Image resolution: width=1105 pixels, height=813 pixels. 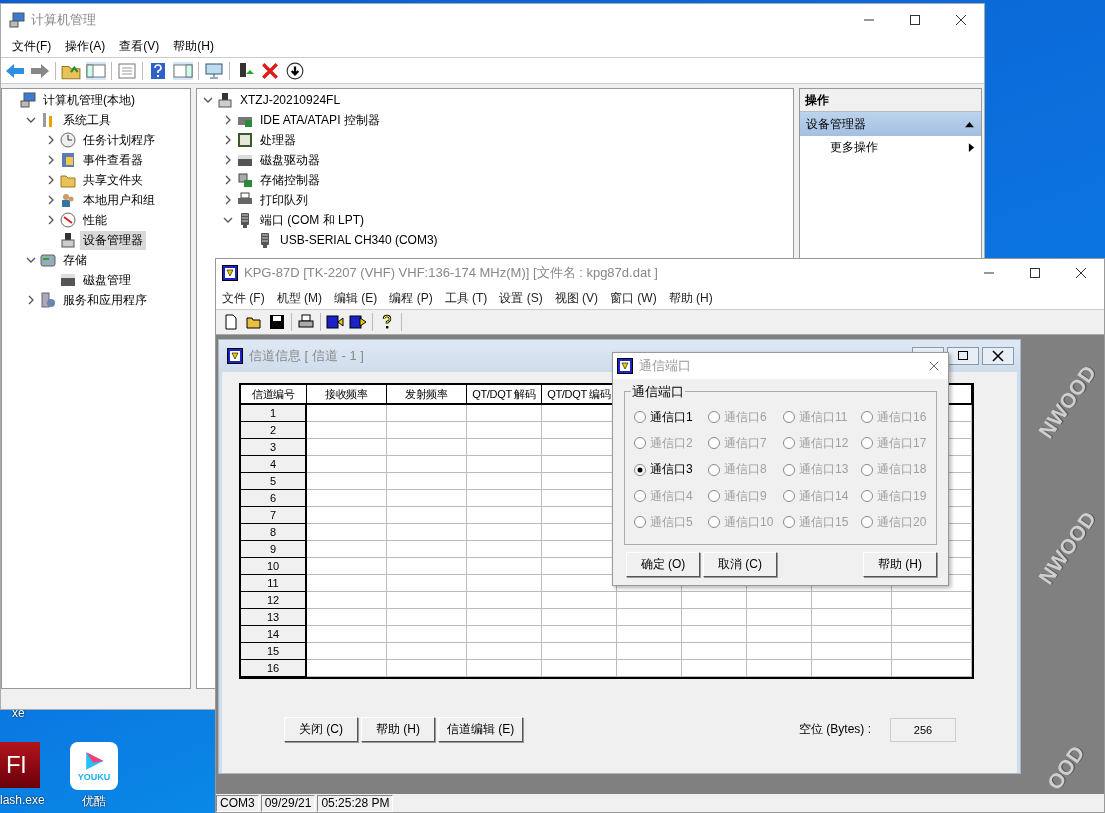 What do you see at coordinates (68, 280) in the screenshot?
I see `tree-item: 磁盘管理` at bounding box center [68, 280].